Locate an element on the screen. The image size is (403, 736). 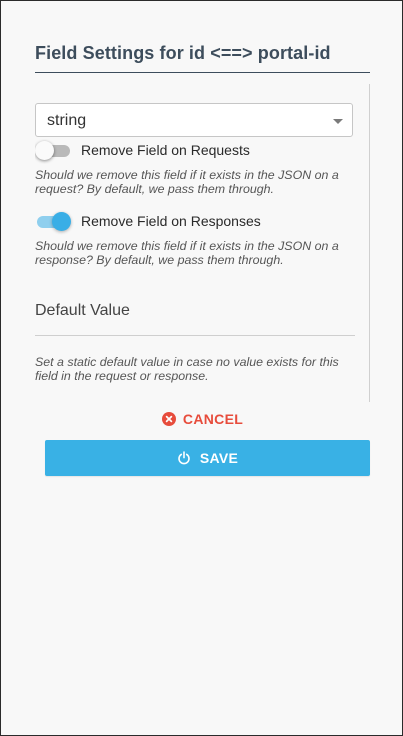
field-type-value: string is located at coordinates (67, 120).